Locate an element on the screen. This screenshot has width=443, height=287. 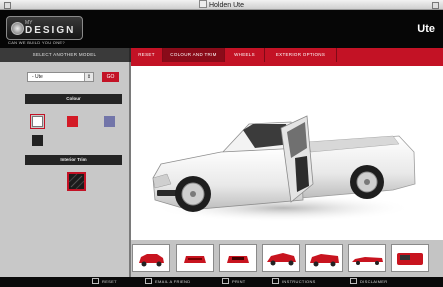
interior-trim-swatch is located at coordinates (76, 181).